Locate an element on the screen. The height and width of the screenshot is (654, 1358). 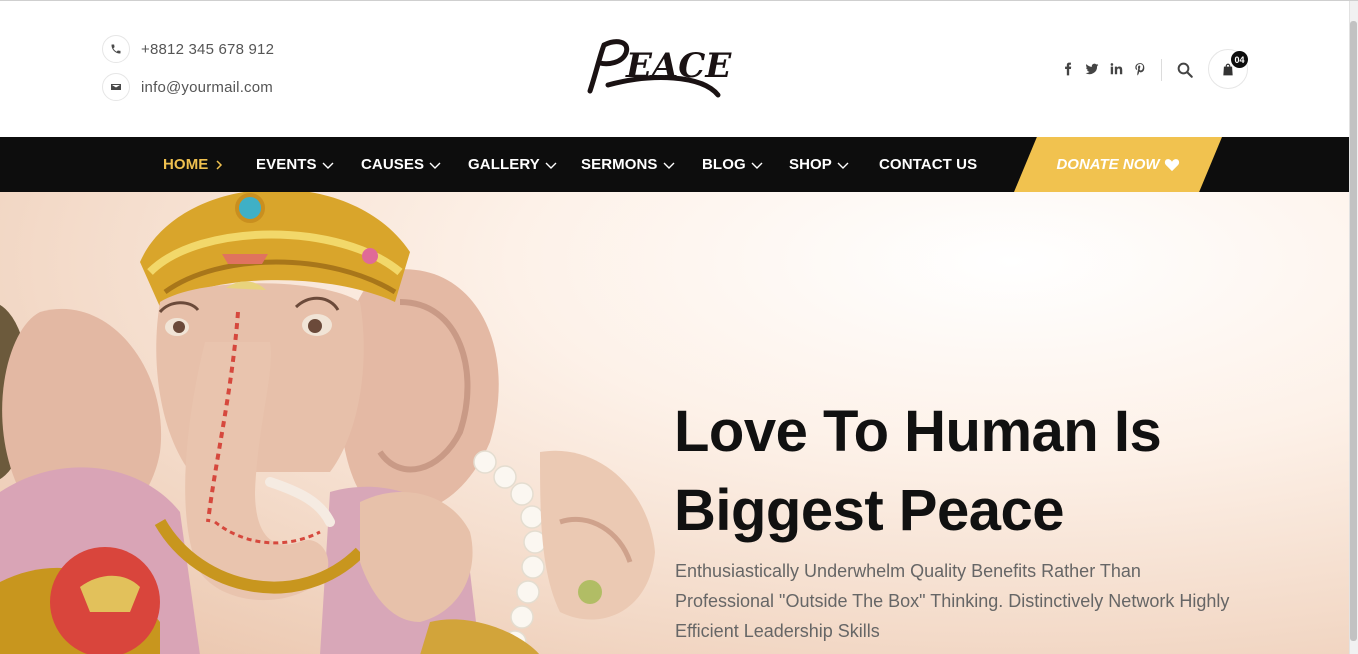
search-icon is located at coordinates (1185, 70).